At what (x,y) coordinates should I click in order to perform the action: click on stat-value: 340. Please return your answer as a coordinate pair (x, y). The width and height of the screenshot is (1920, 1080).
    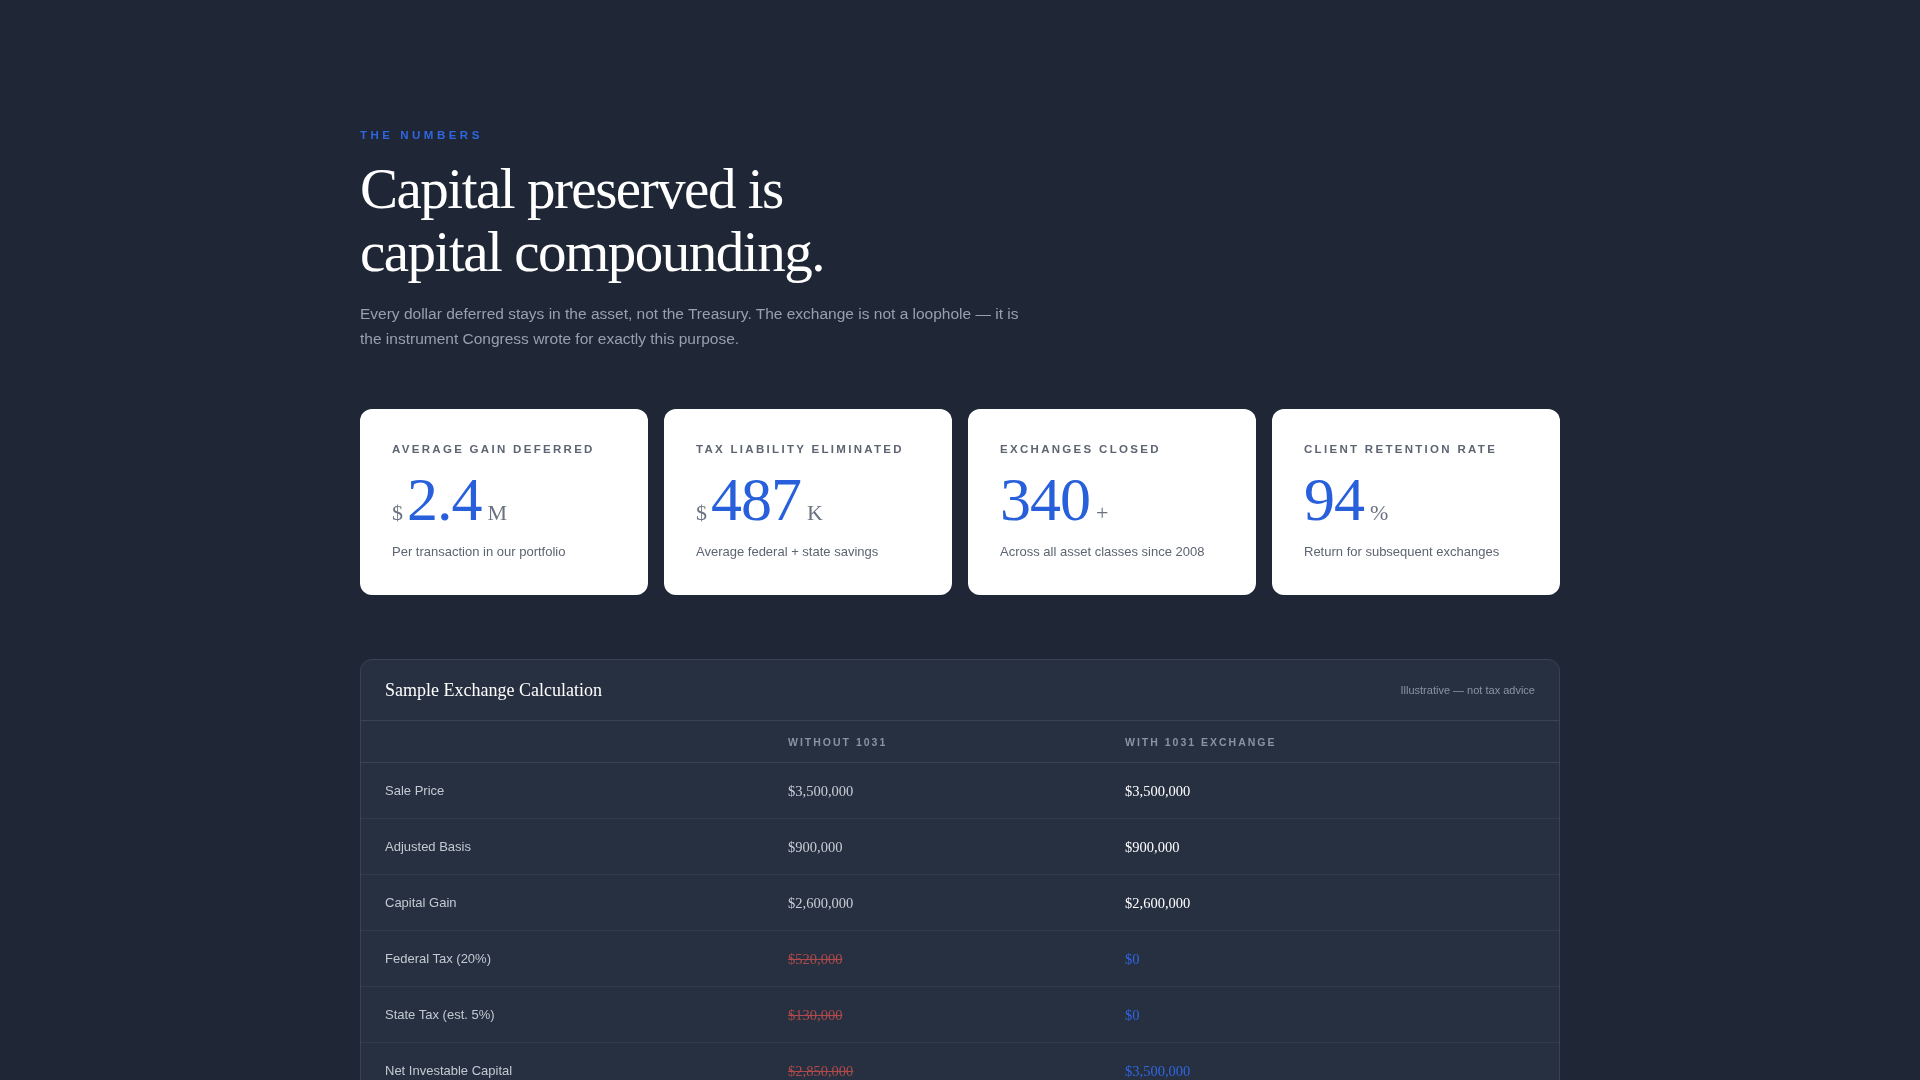
    Looking at the image, I should click on (1045, 499).